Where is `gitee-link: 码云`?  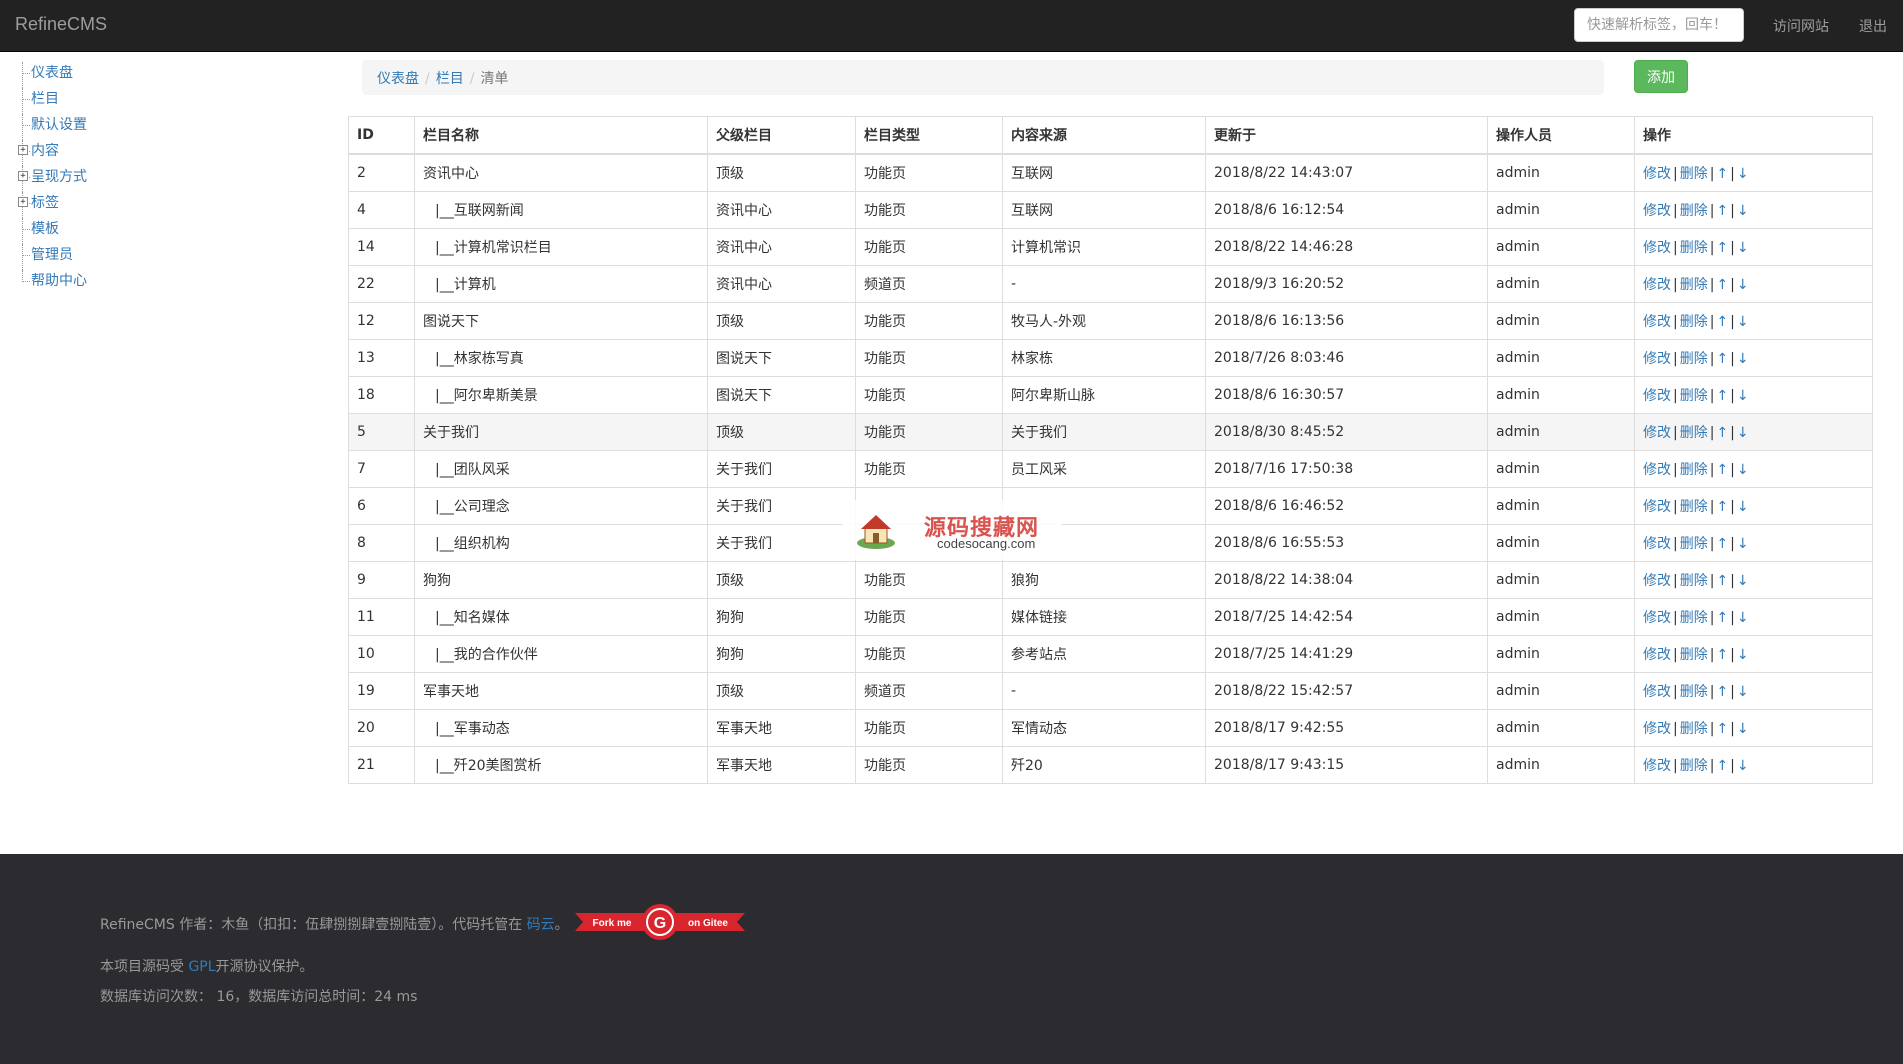 gitee-link: 码云 is located at coordinates (541, 925).